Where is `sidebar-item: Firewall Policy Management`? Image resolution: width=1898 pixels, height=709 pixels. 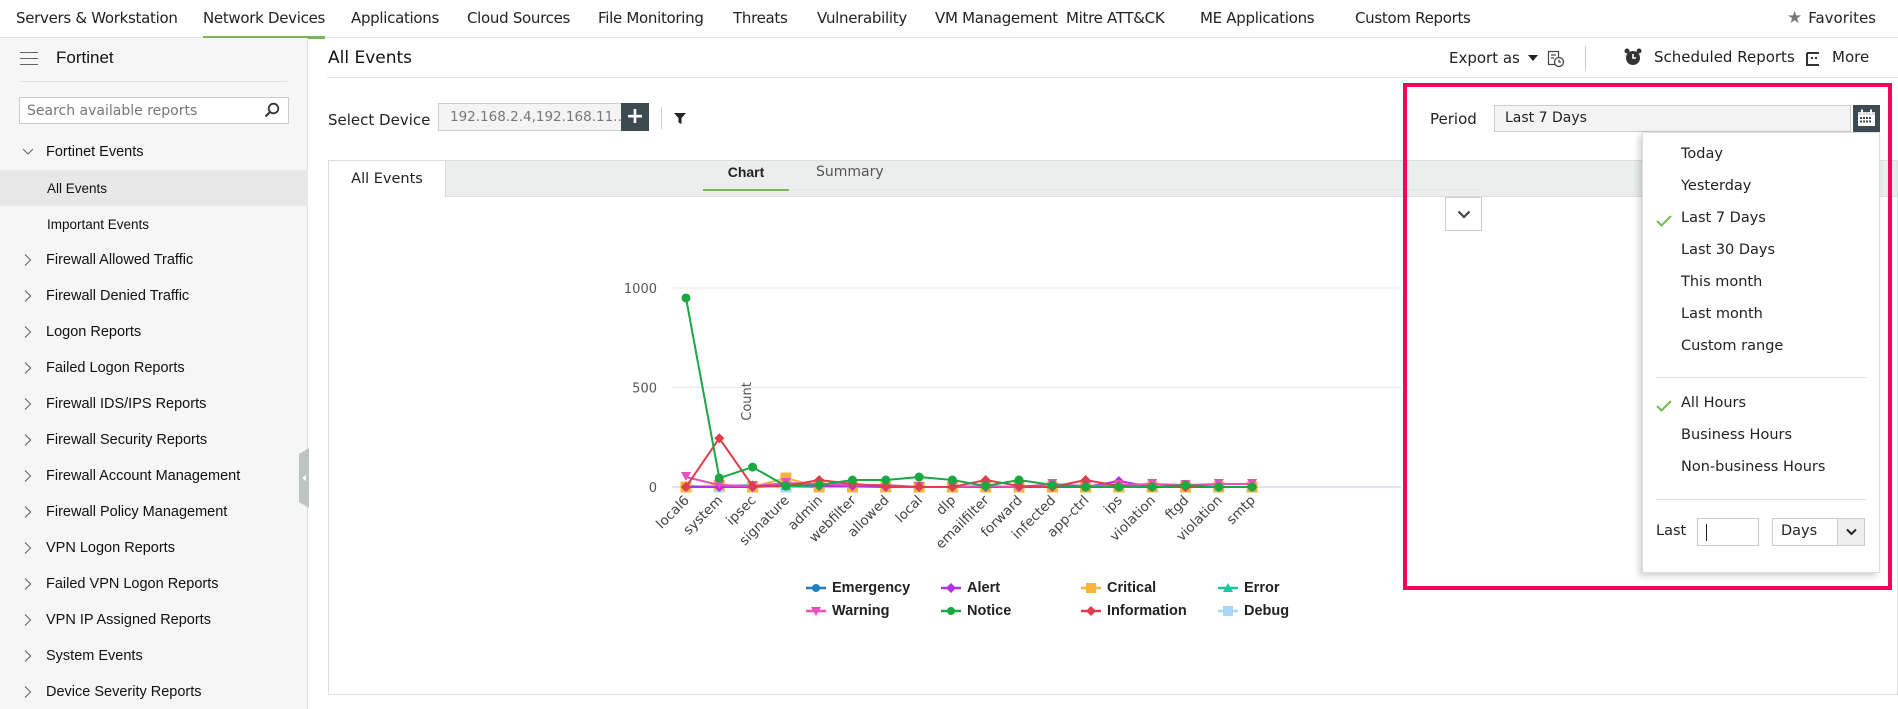
sidebar-item: Firewall Policy Management is located at coordinates (154, 512).